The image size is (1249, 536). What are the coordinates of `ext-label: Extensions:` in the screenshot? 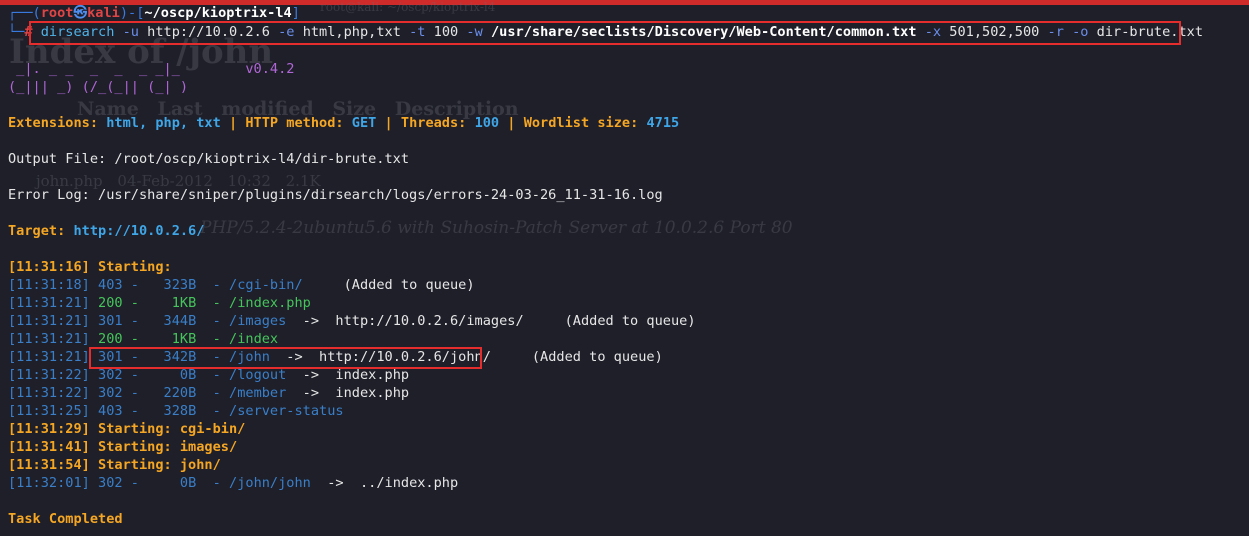 It's located at (57, 123).